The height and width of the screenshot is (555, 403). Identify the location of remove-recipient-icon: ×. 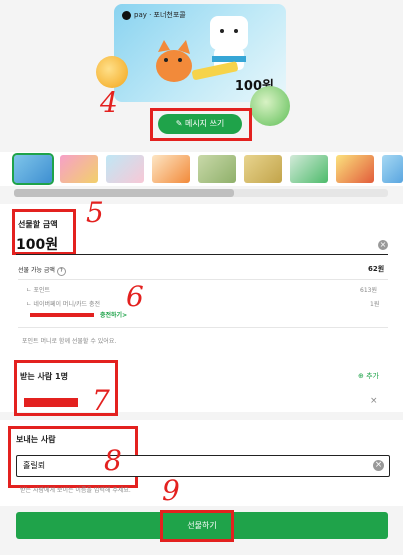
(374, 401).